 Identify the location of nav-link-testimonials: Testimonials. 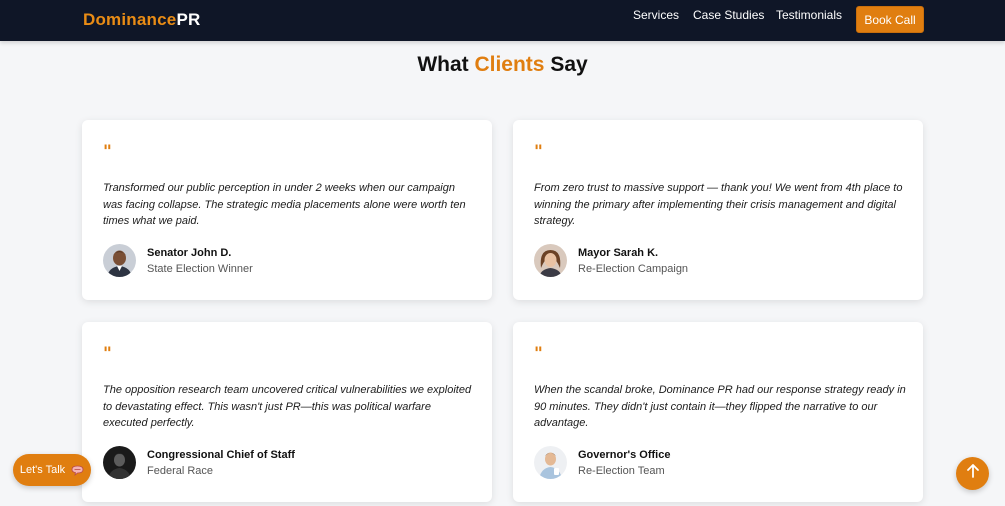
(809, 15).